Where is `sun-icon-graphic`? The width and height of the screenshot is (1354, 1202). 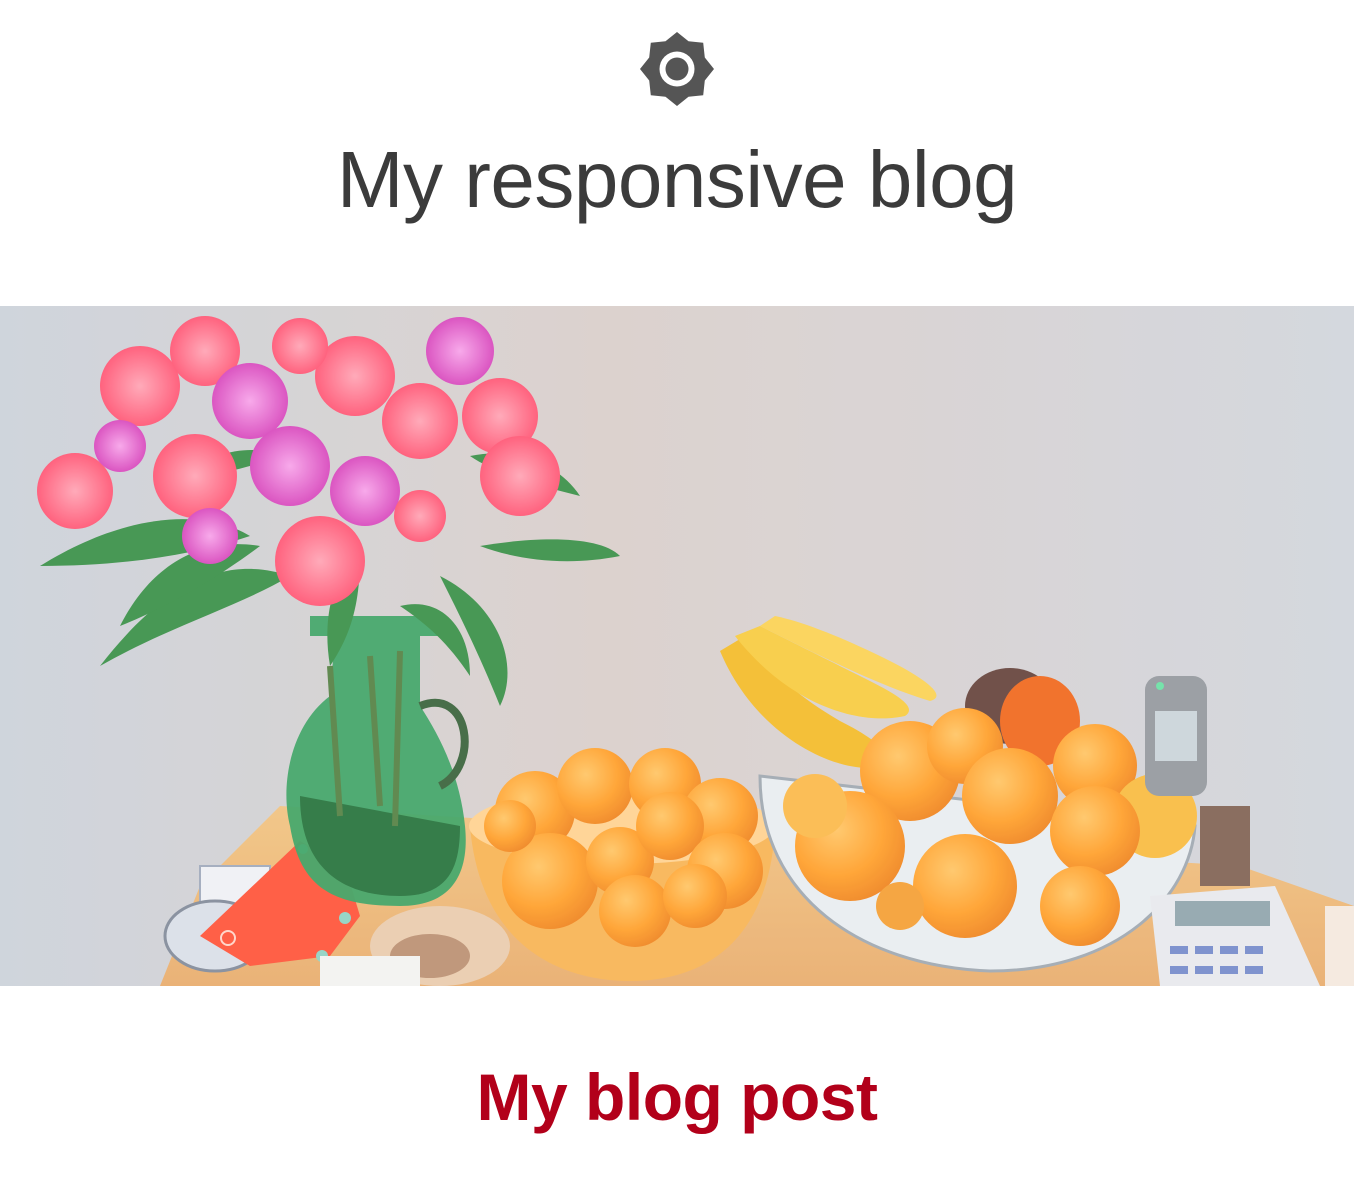 sun-icon-graphic is located at coordinates (677, 69).